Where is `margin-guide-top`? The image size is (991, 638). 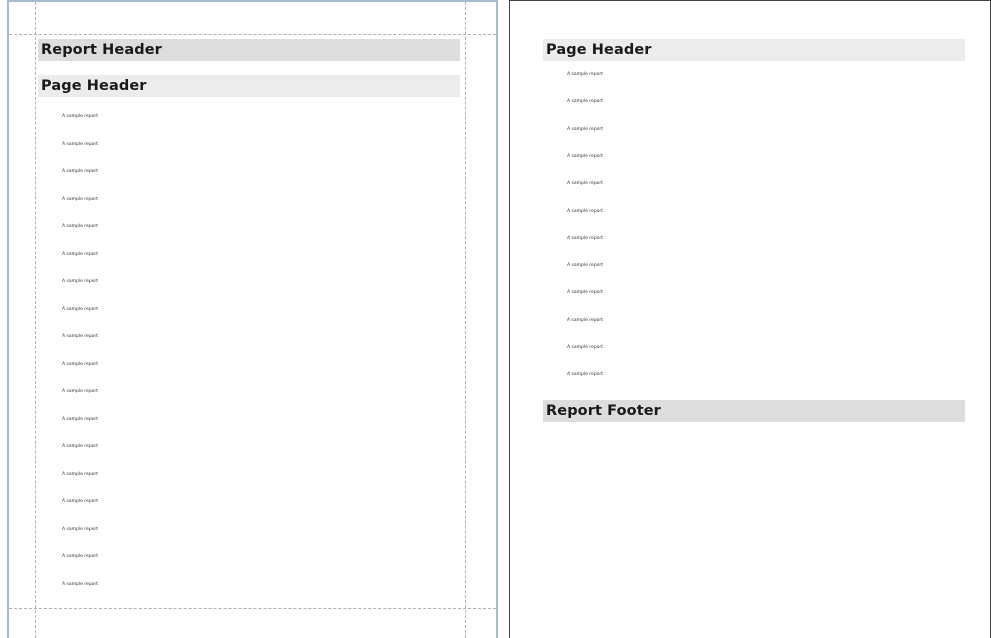
margin-guide-top is located at coordinates (252, 34).